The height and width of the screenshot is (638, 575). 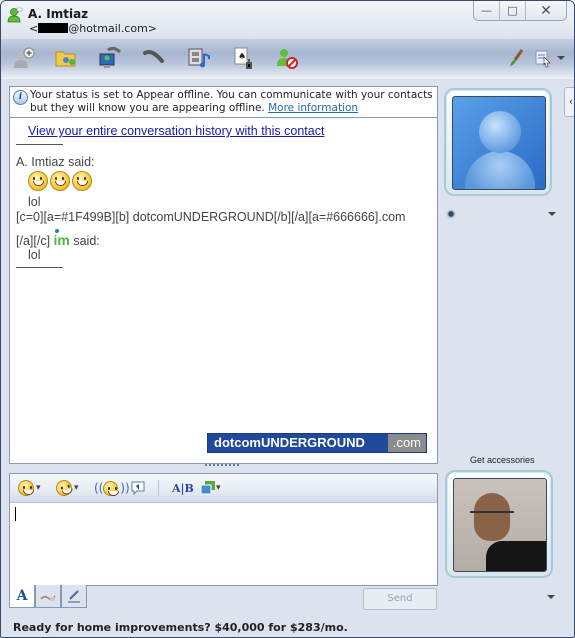 I want to click on font-a-icon: A, so click(x=22, y=596).